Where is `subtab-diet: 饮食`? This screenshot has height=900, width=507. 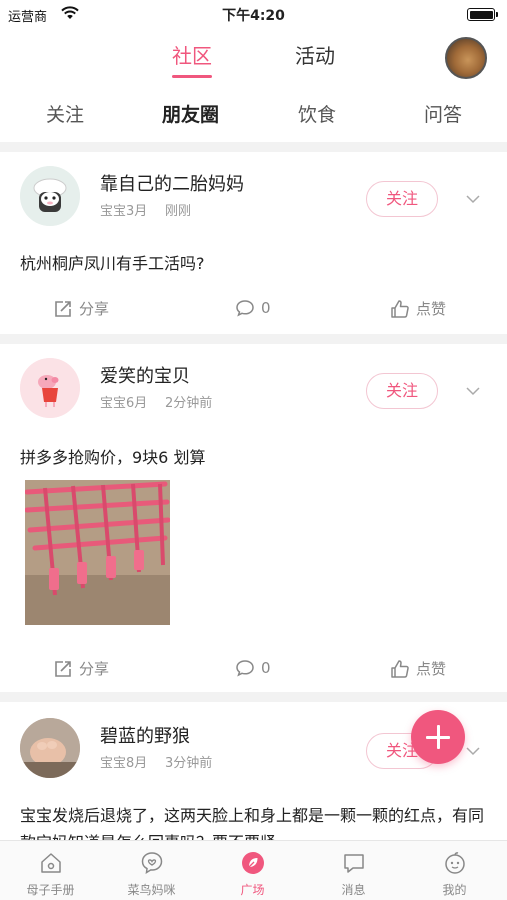
subtab-diet: 饮食 is located at coordinates (317, 113).